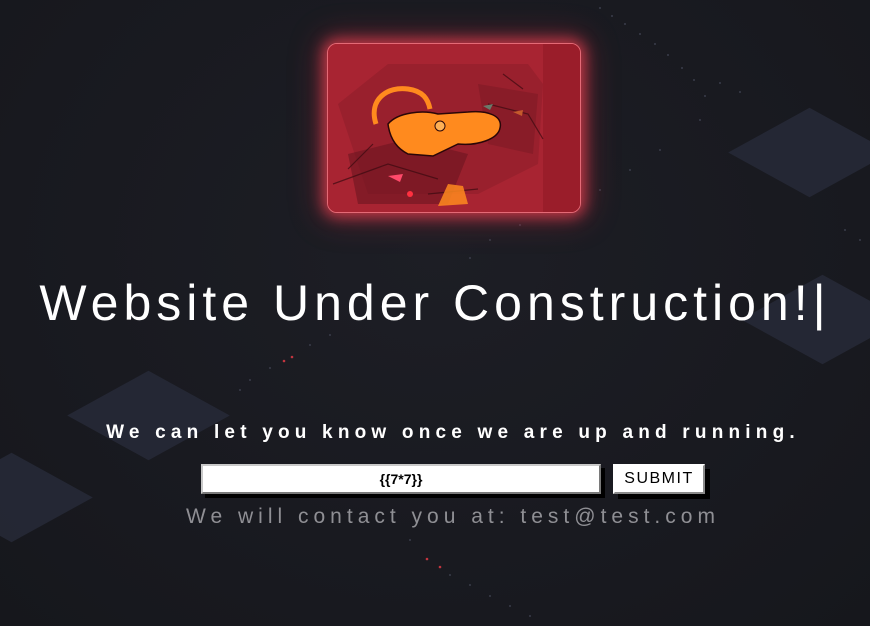  I want to click on hero-illustration, so click(454, 128).